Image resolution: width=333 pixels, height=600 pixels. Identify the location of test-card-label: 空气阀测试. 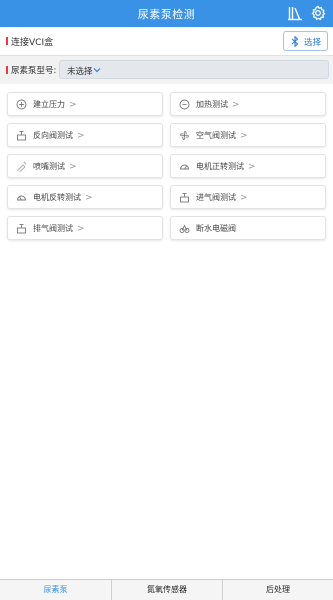
(216, 135).